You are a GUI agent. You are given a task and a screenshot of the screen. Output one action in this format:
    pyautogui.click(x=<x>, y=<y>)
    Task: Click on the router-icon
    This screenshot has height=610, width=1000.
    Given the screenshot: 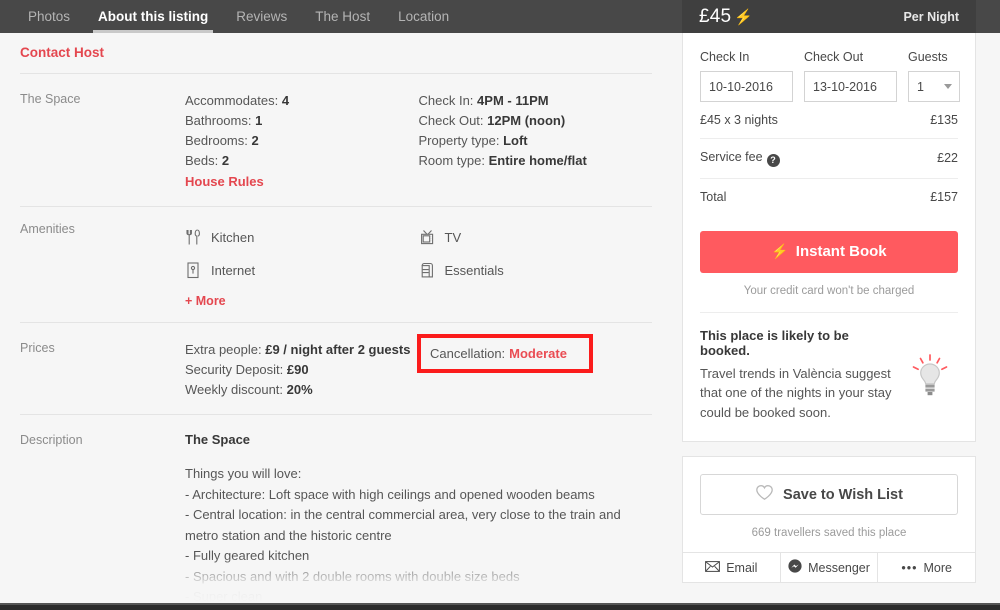 What is the action you would take?
    pyautogui.click(x=198, y=270)
    